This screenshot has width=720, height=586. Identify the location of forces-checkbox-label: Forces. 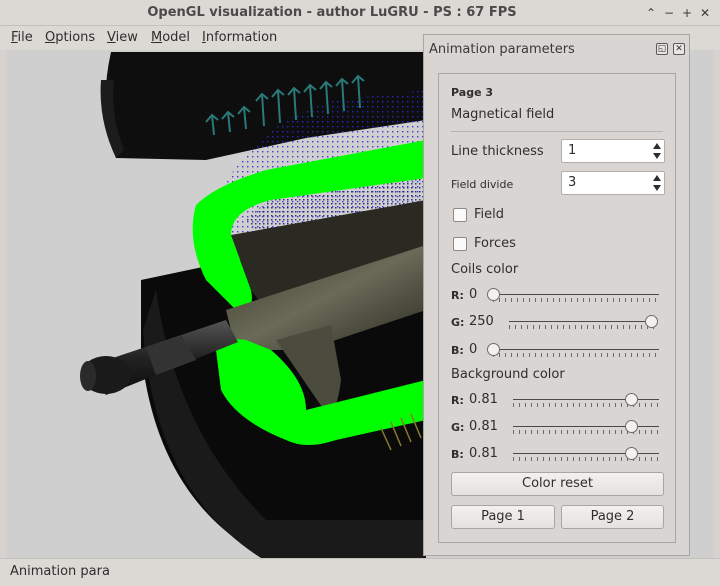
(495, 243).